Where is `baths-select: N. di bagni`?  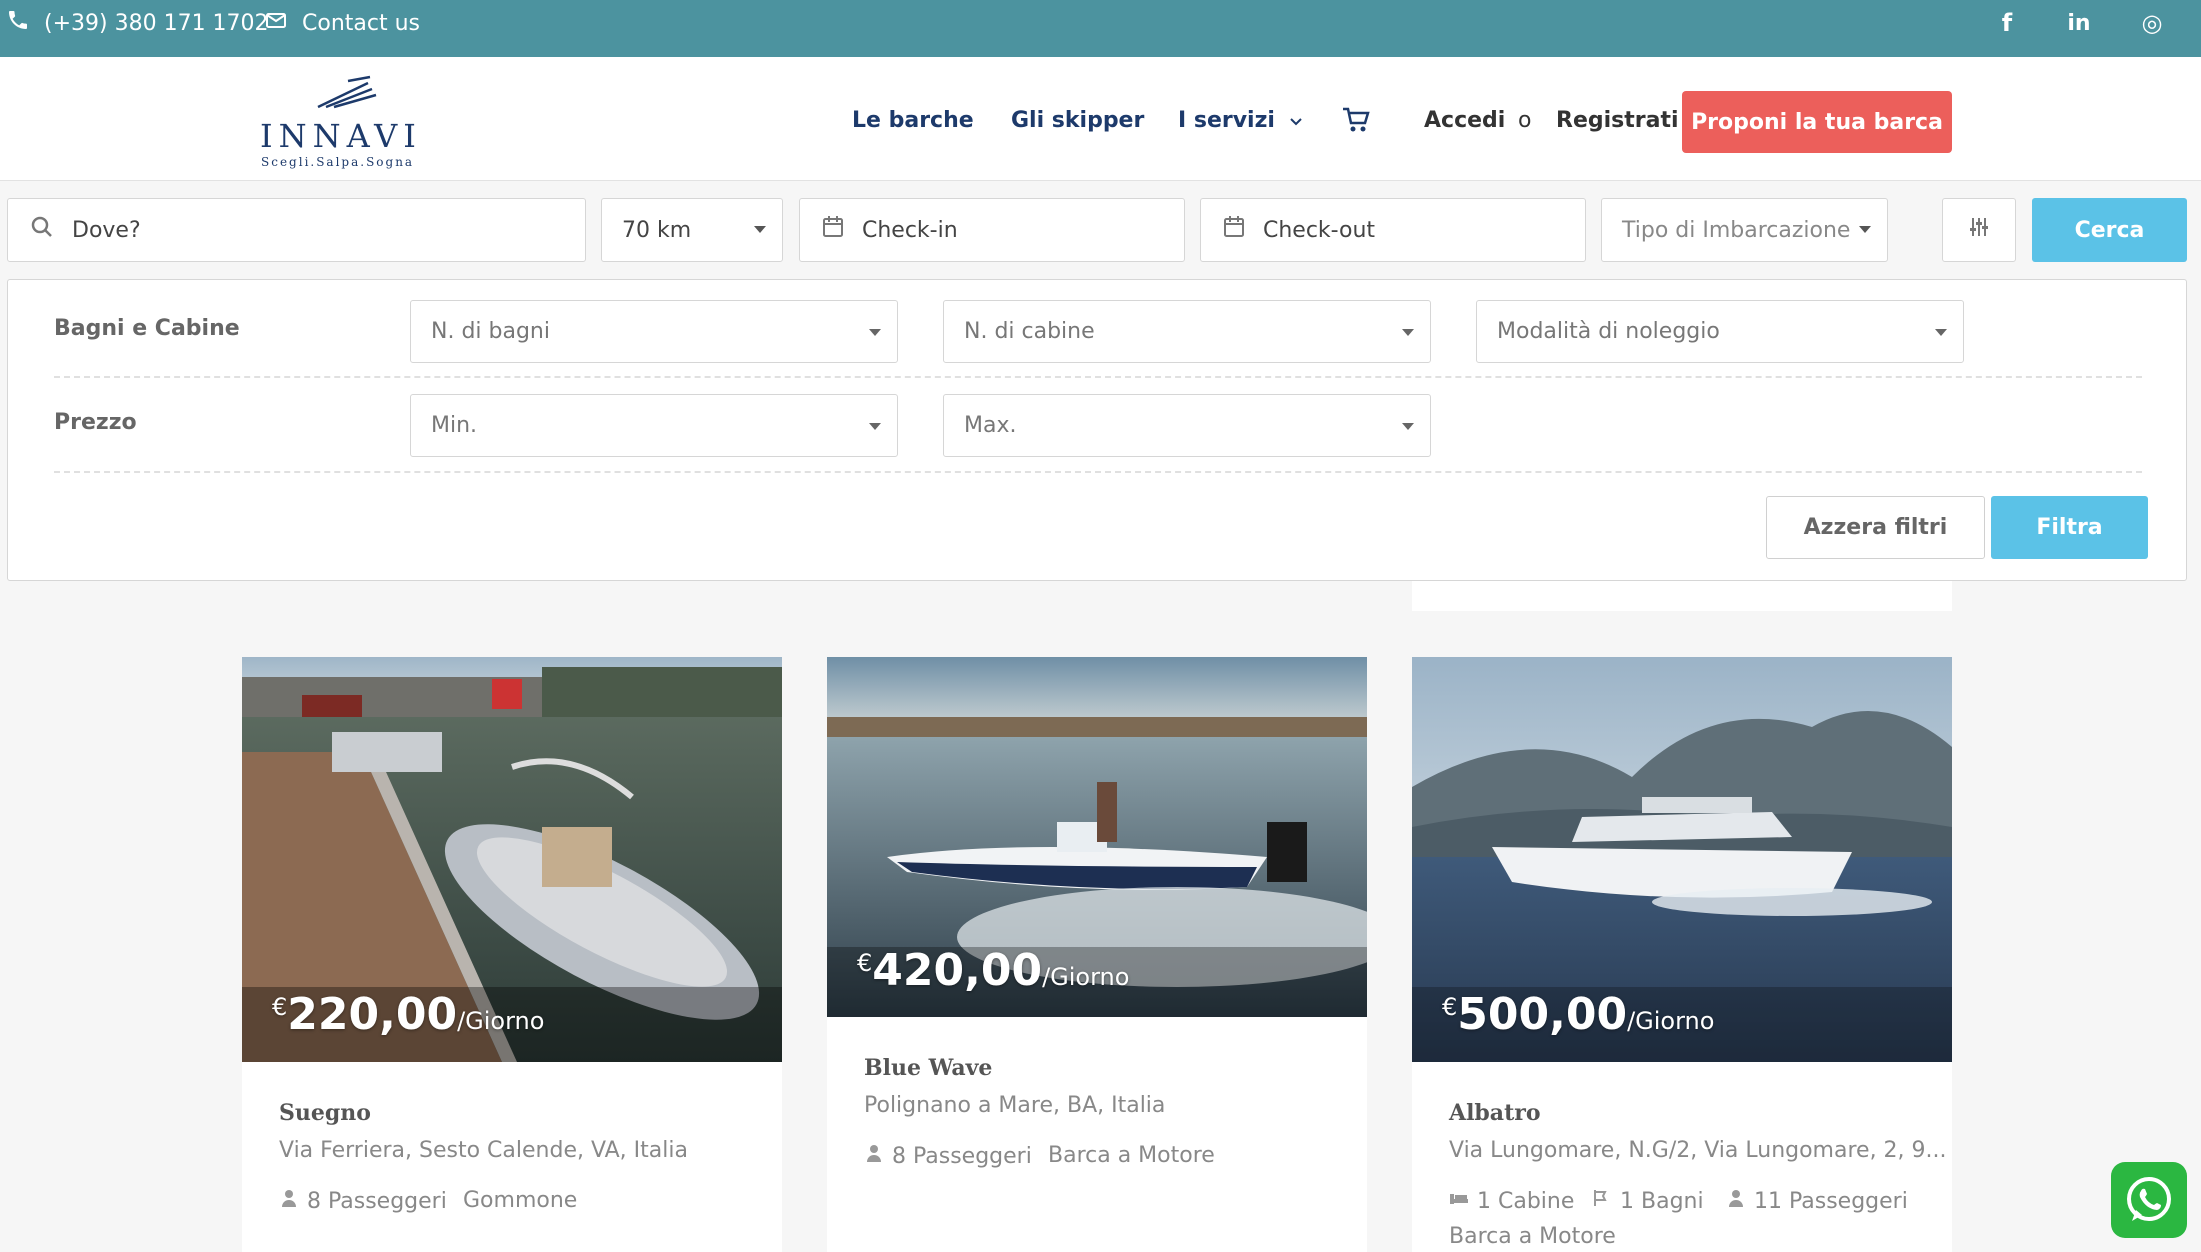 baths-select: N. di bagni is located at coordinates (654, 331).